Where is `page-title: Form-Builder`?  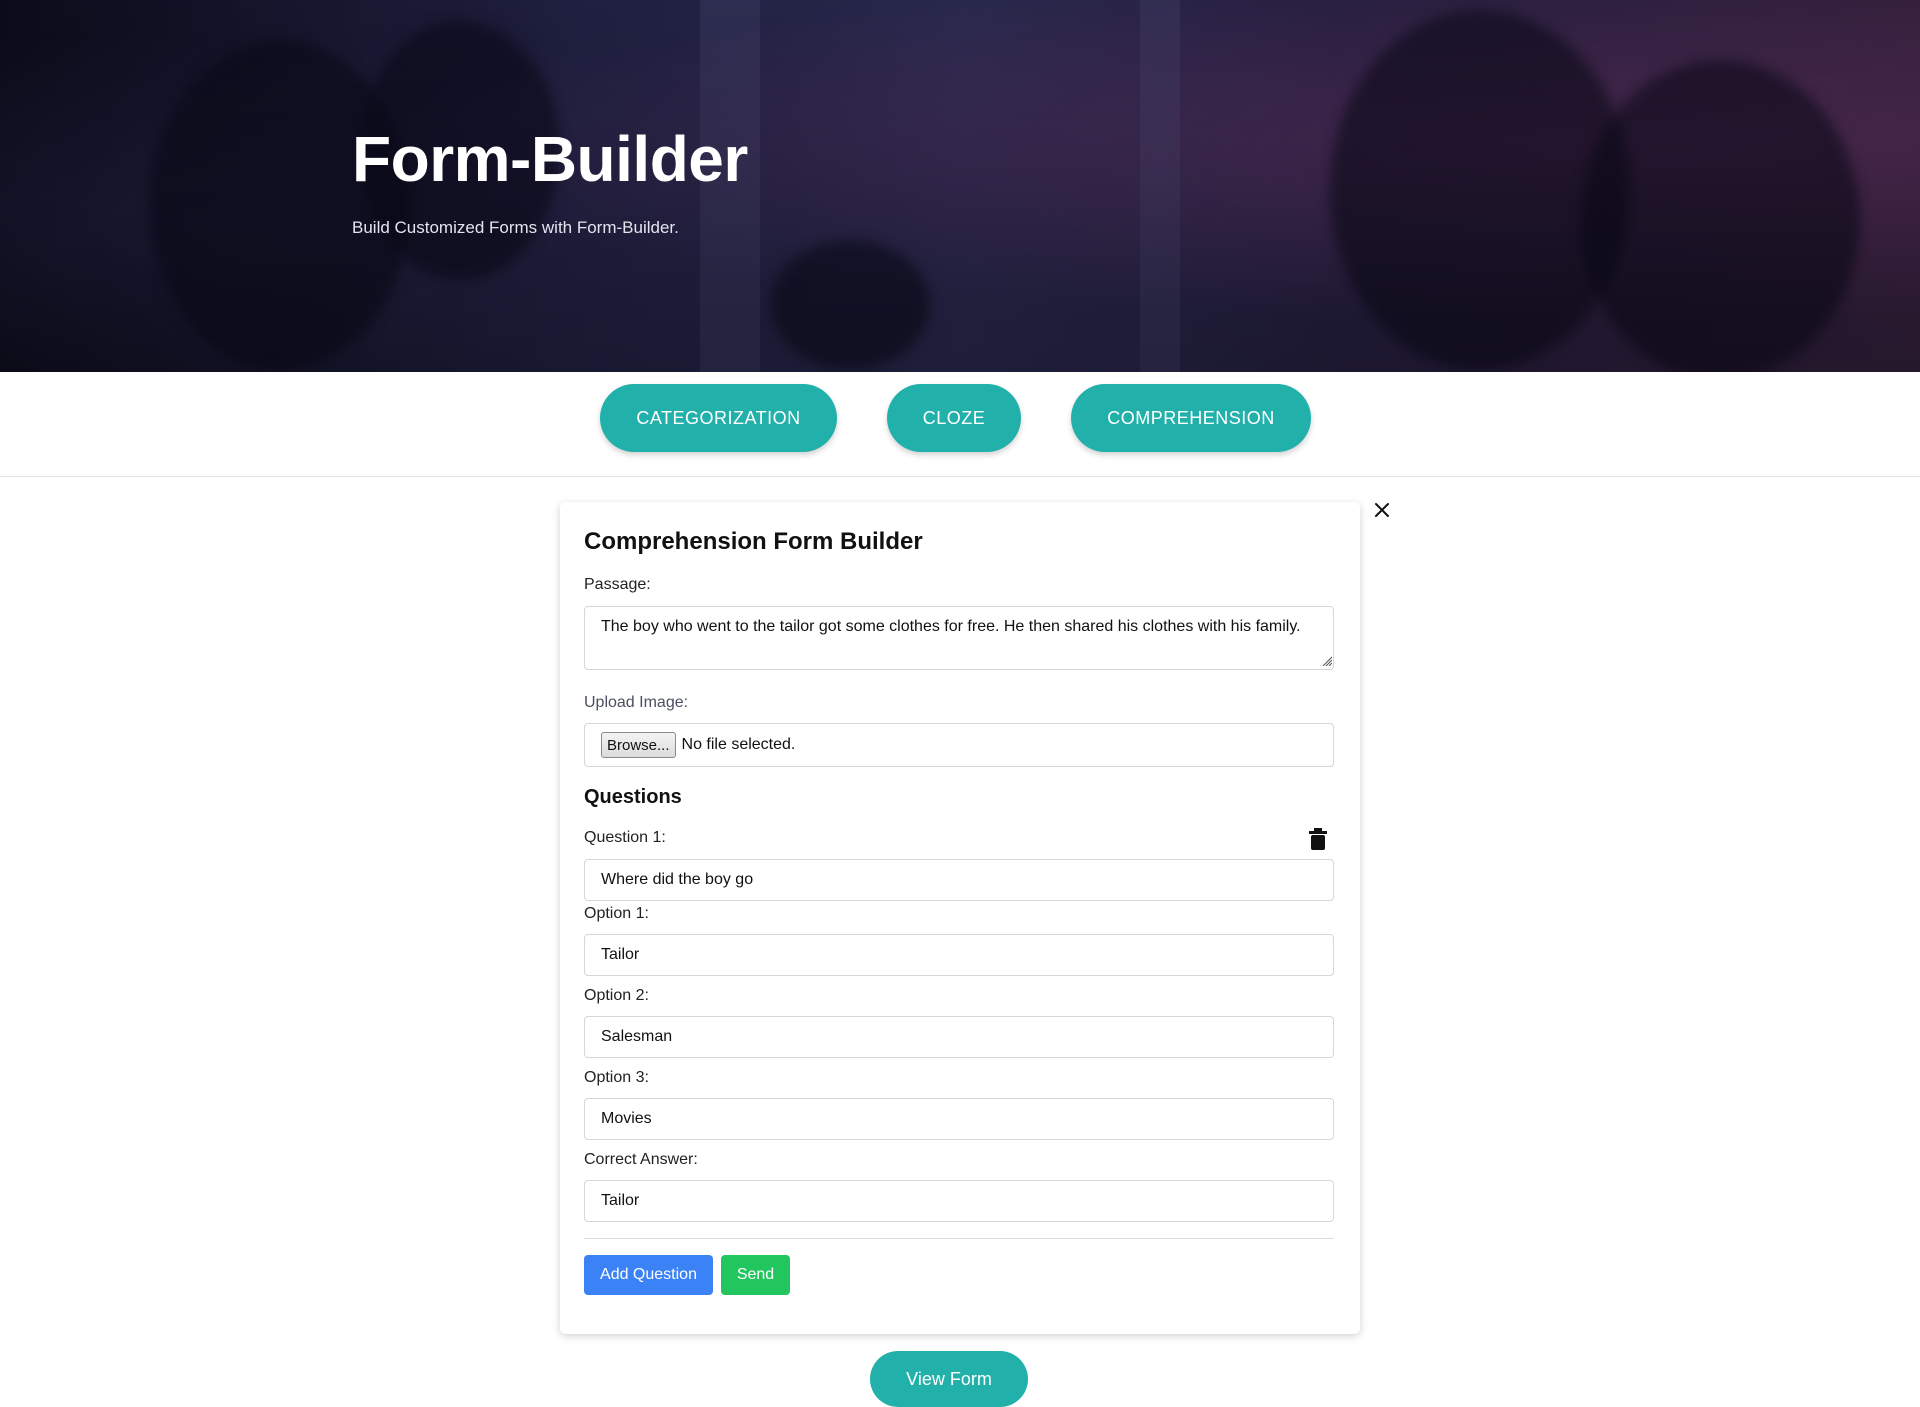 page-title: Form-Builder is located at coordinates (550, 159).